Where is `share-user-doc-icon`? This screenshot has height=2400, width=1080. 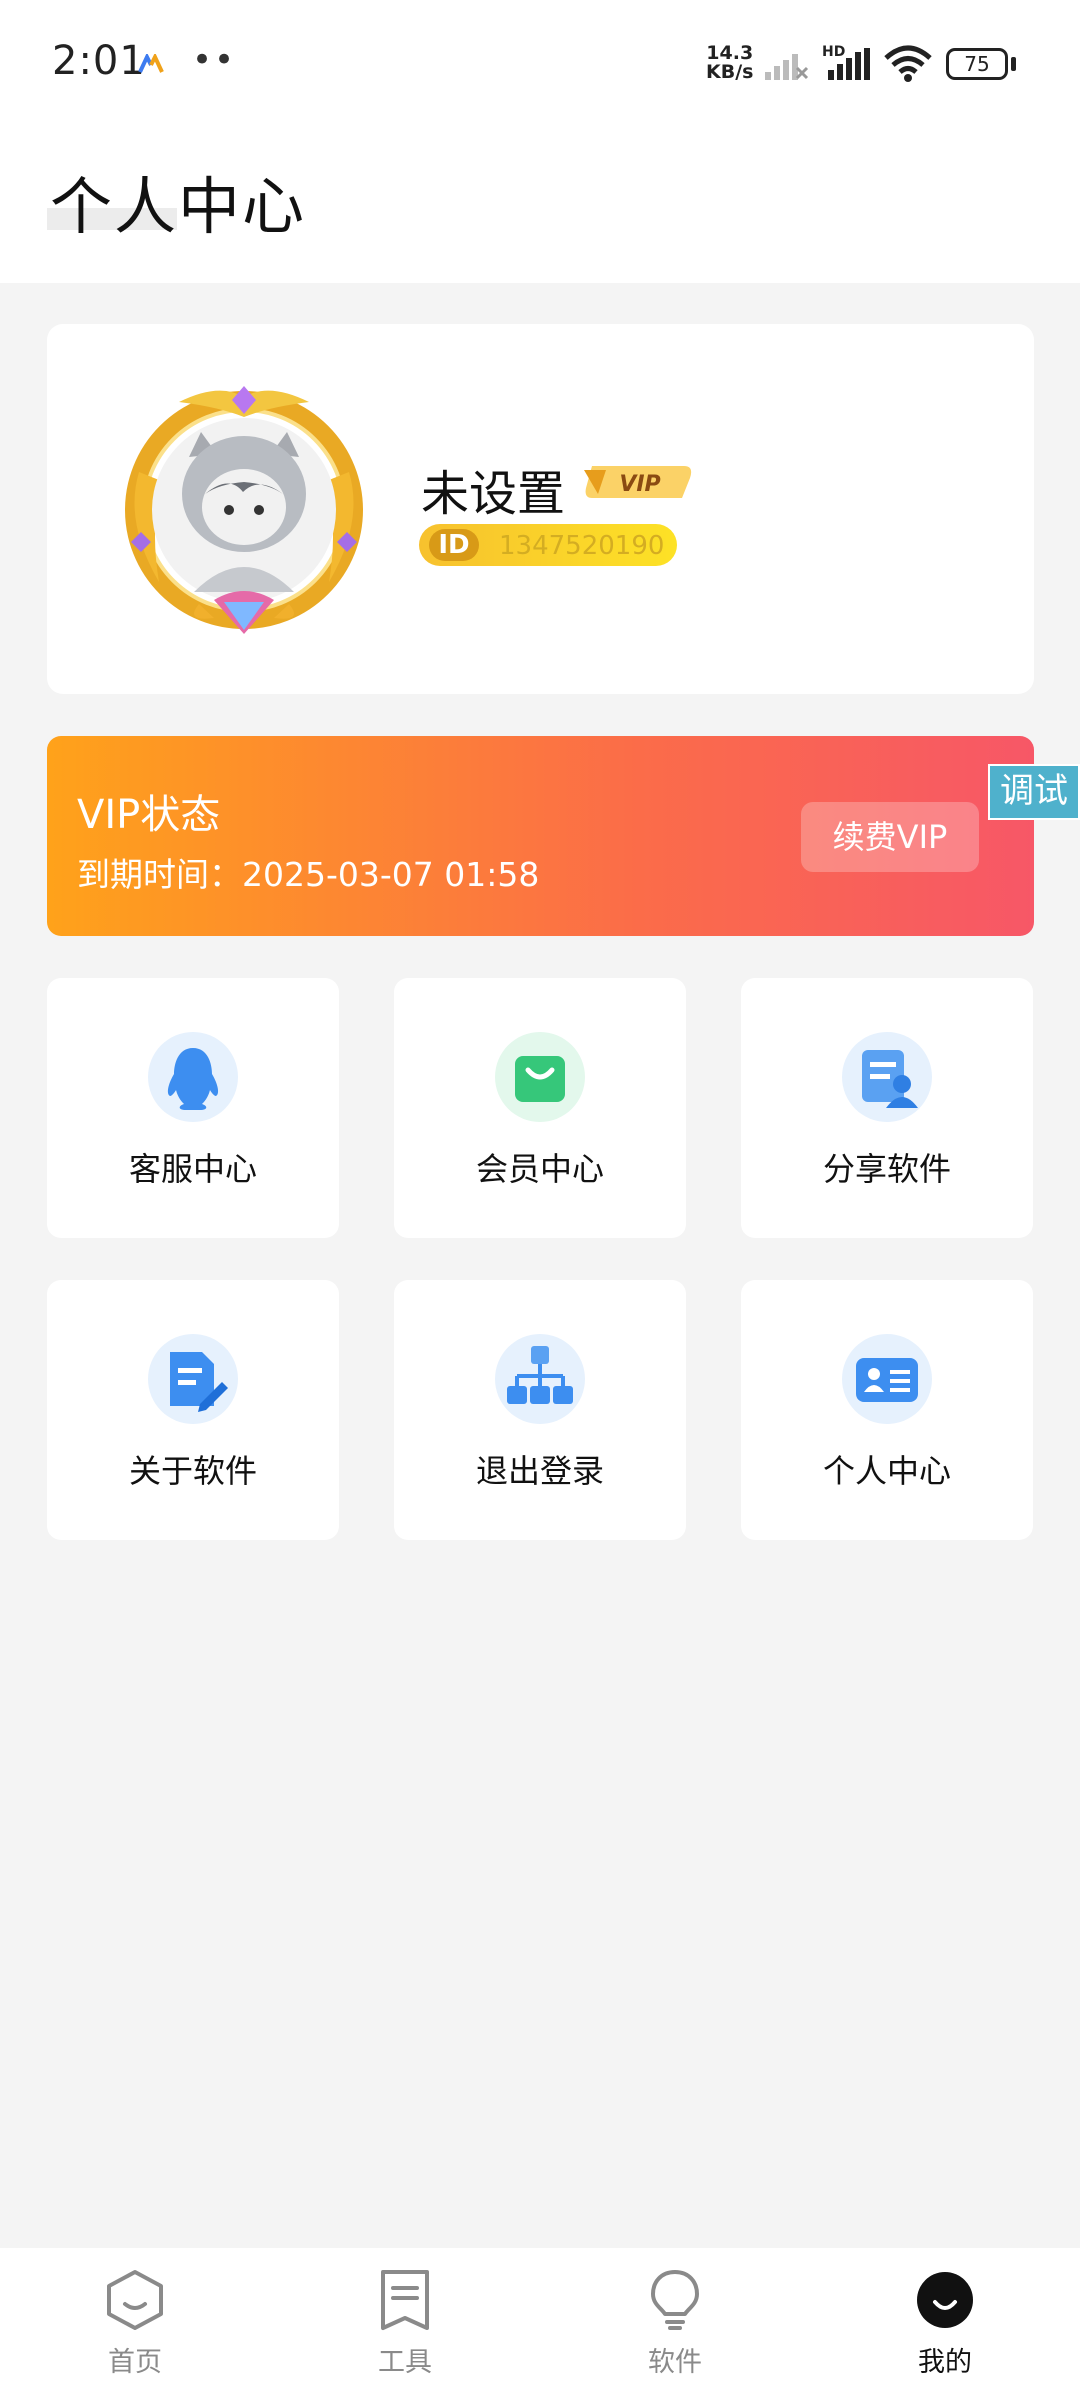
share-user-doc-icon is located at coordinates (887, 1077).